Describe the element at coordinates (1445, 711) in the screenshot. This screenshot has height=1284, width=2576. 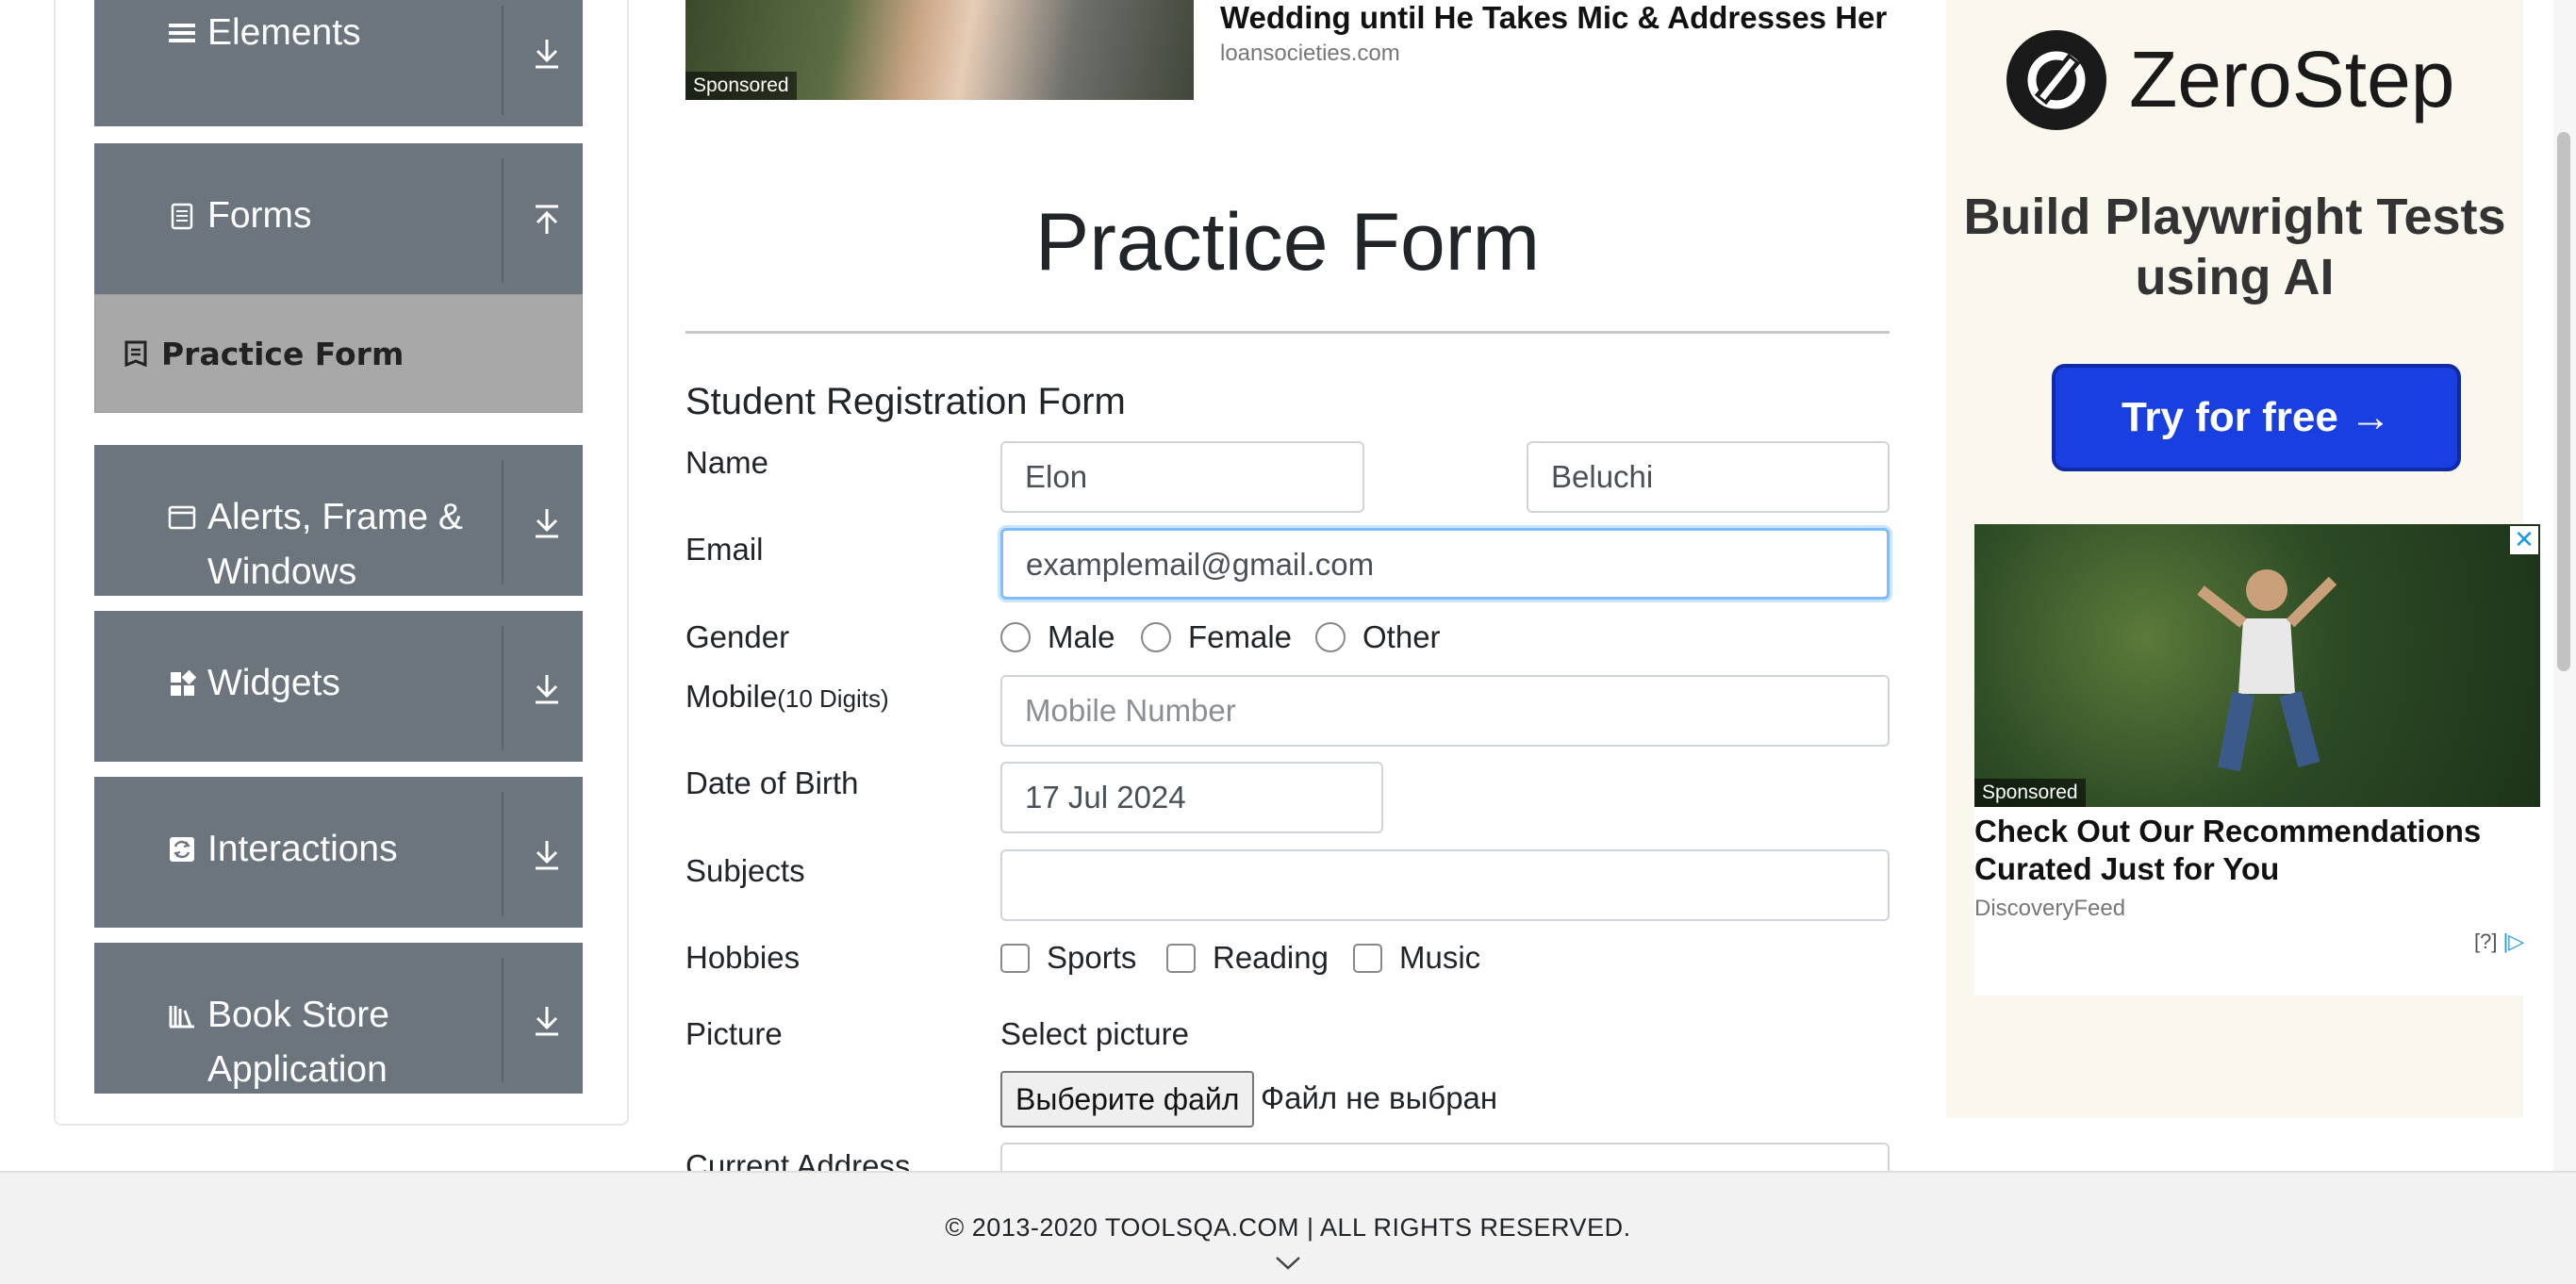
I see `mobile-input: Mobile Number` at that location.